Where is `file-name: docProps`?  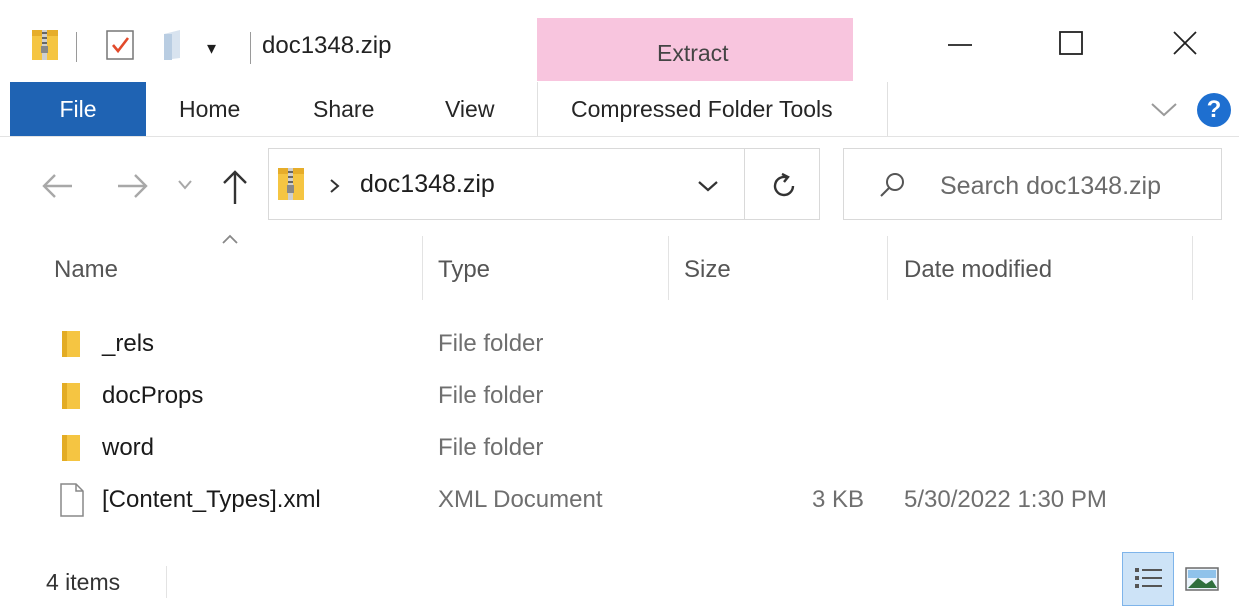
file-name: docProps is located at coordinates (153, 395).